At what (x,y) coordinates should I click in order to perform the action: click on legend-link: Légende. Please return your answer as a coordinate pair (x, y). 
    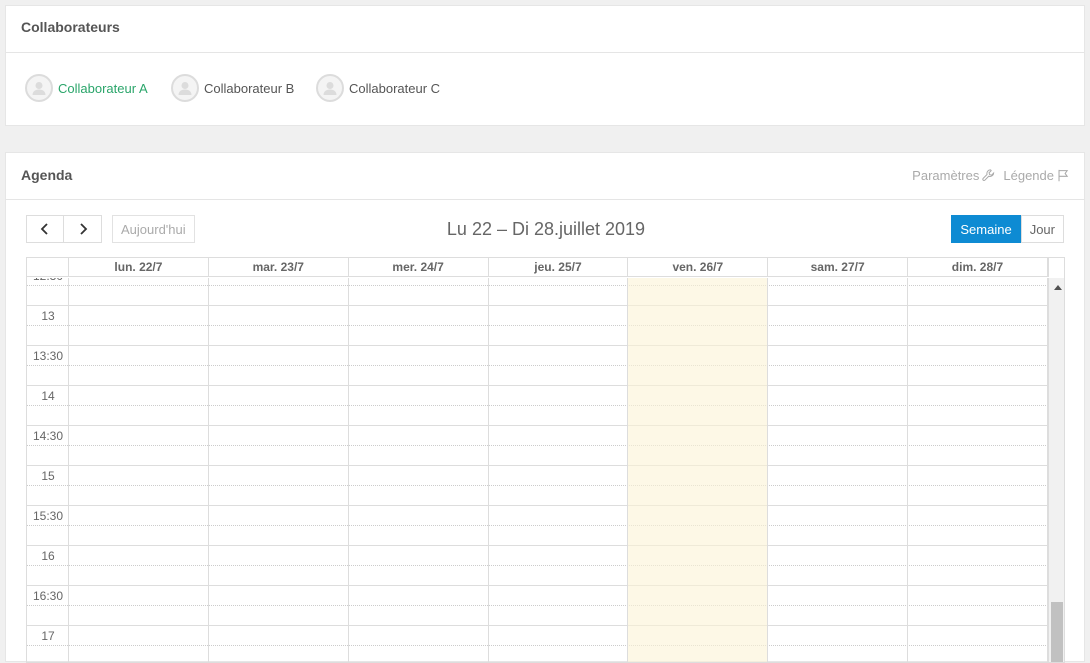
    Looking at the image, I should click on (1036, 175).